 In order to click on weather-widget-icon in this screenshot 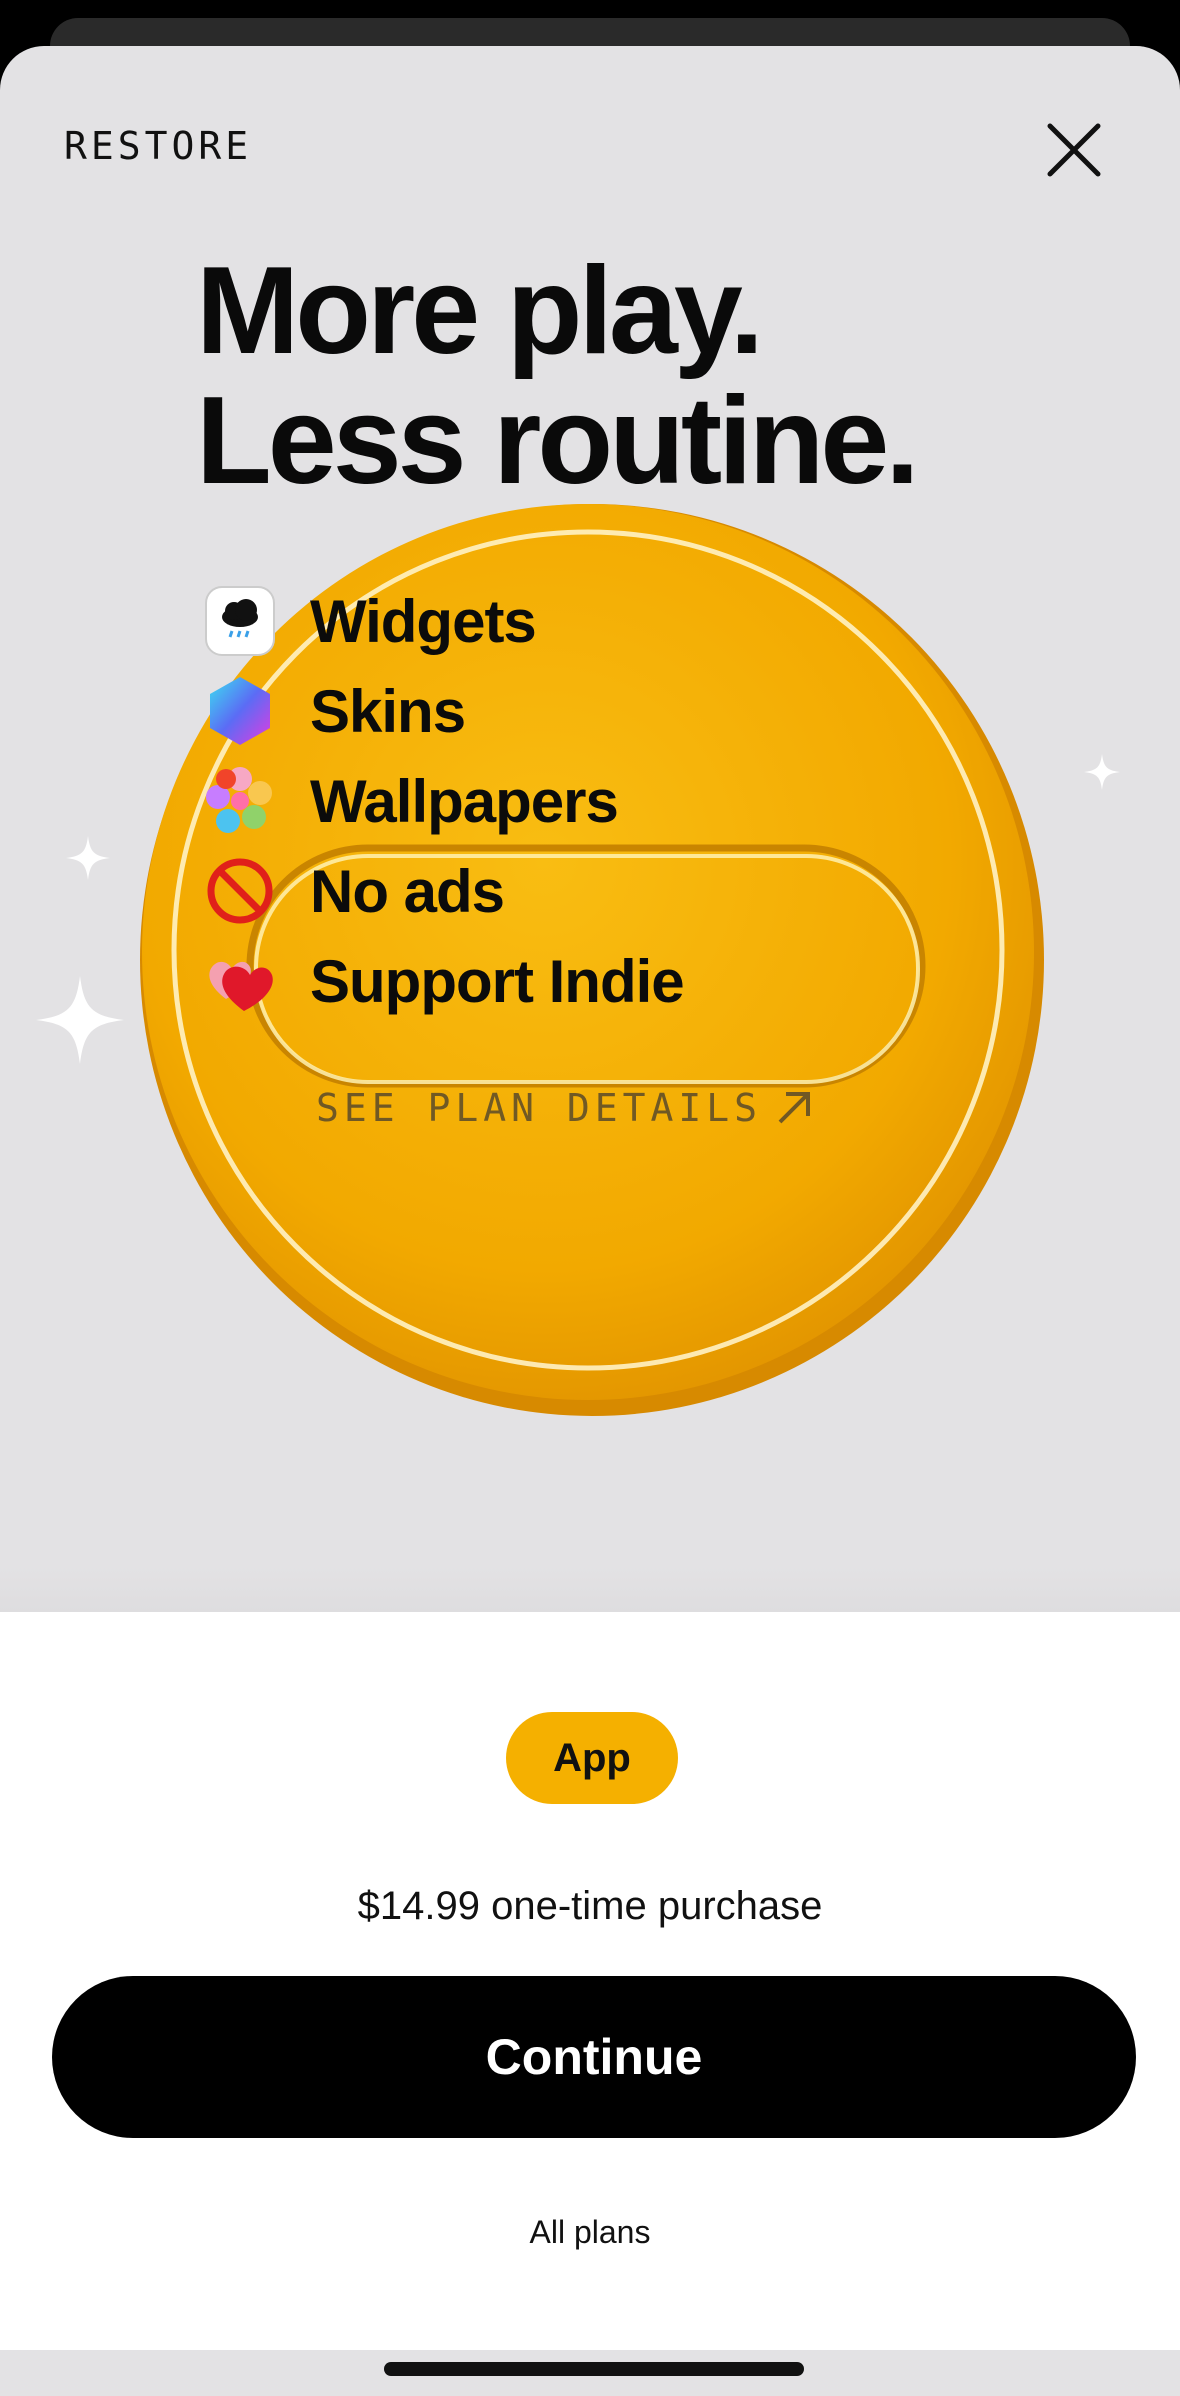, I will do `click(240, 621)`.